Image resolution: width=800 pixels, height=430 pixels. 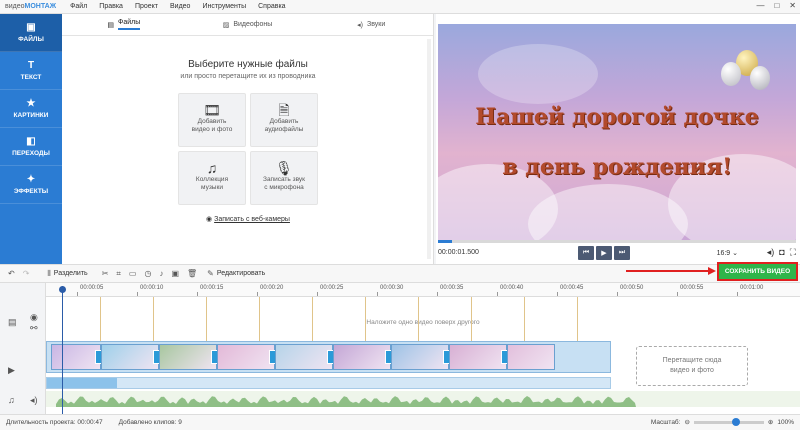 I want to click on overlay-track-icon: ▤, so click(x=12, y=322).